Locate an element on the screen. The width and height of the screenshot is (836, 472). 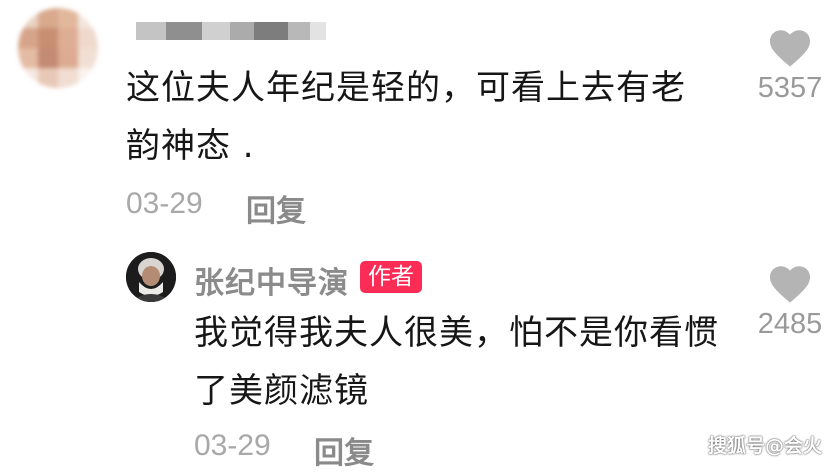
commenter-name-blurred is located at coordinates (231, 30).